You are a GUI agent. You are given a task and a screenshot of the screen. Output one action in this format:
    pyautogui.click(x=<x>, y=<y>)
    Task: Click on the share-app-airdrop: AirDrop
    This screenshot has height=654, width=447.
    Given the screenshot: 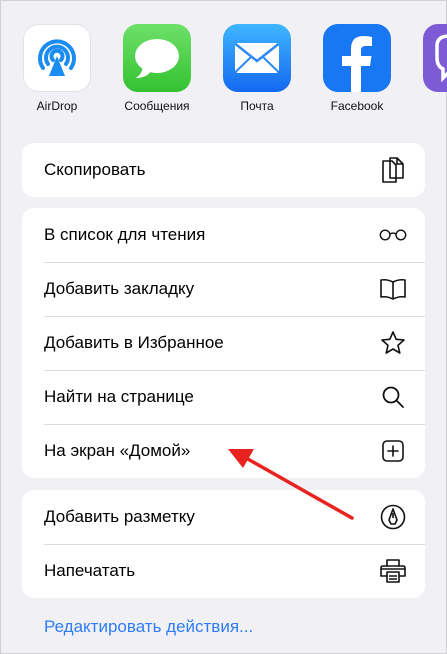 What is the action you would take?
    pyautogui.click(x=57, y=68)
    